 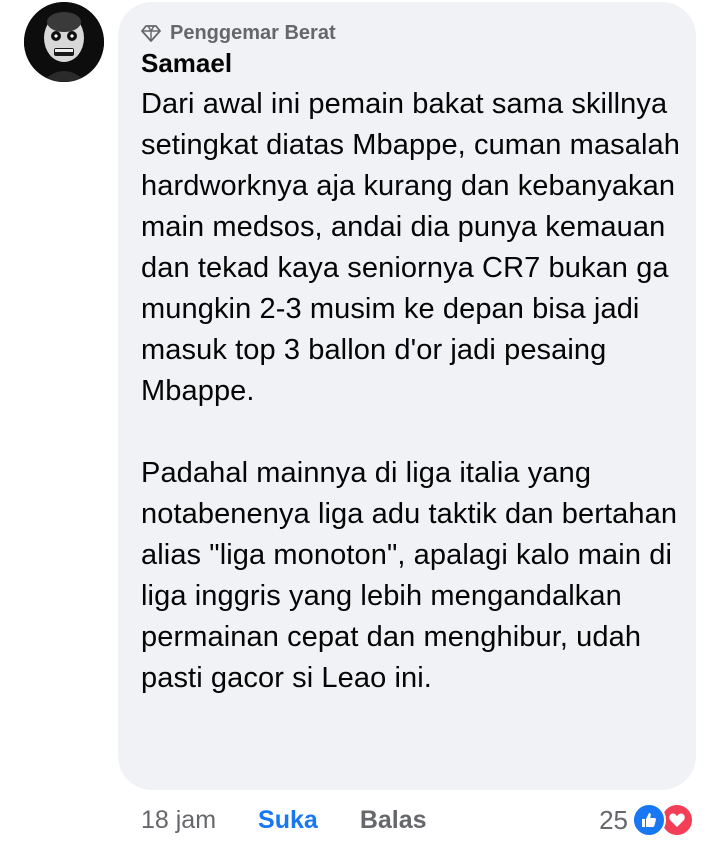 I want to click on author-name: Samael, so click(x=186, y=63).